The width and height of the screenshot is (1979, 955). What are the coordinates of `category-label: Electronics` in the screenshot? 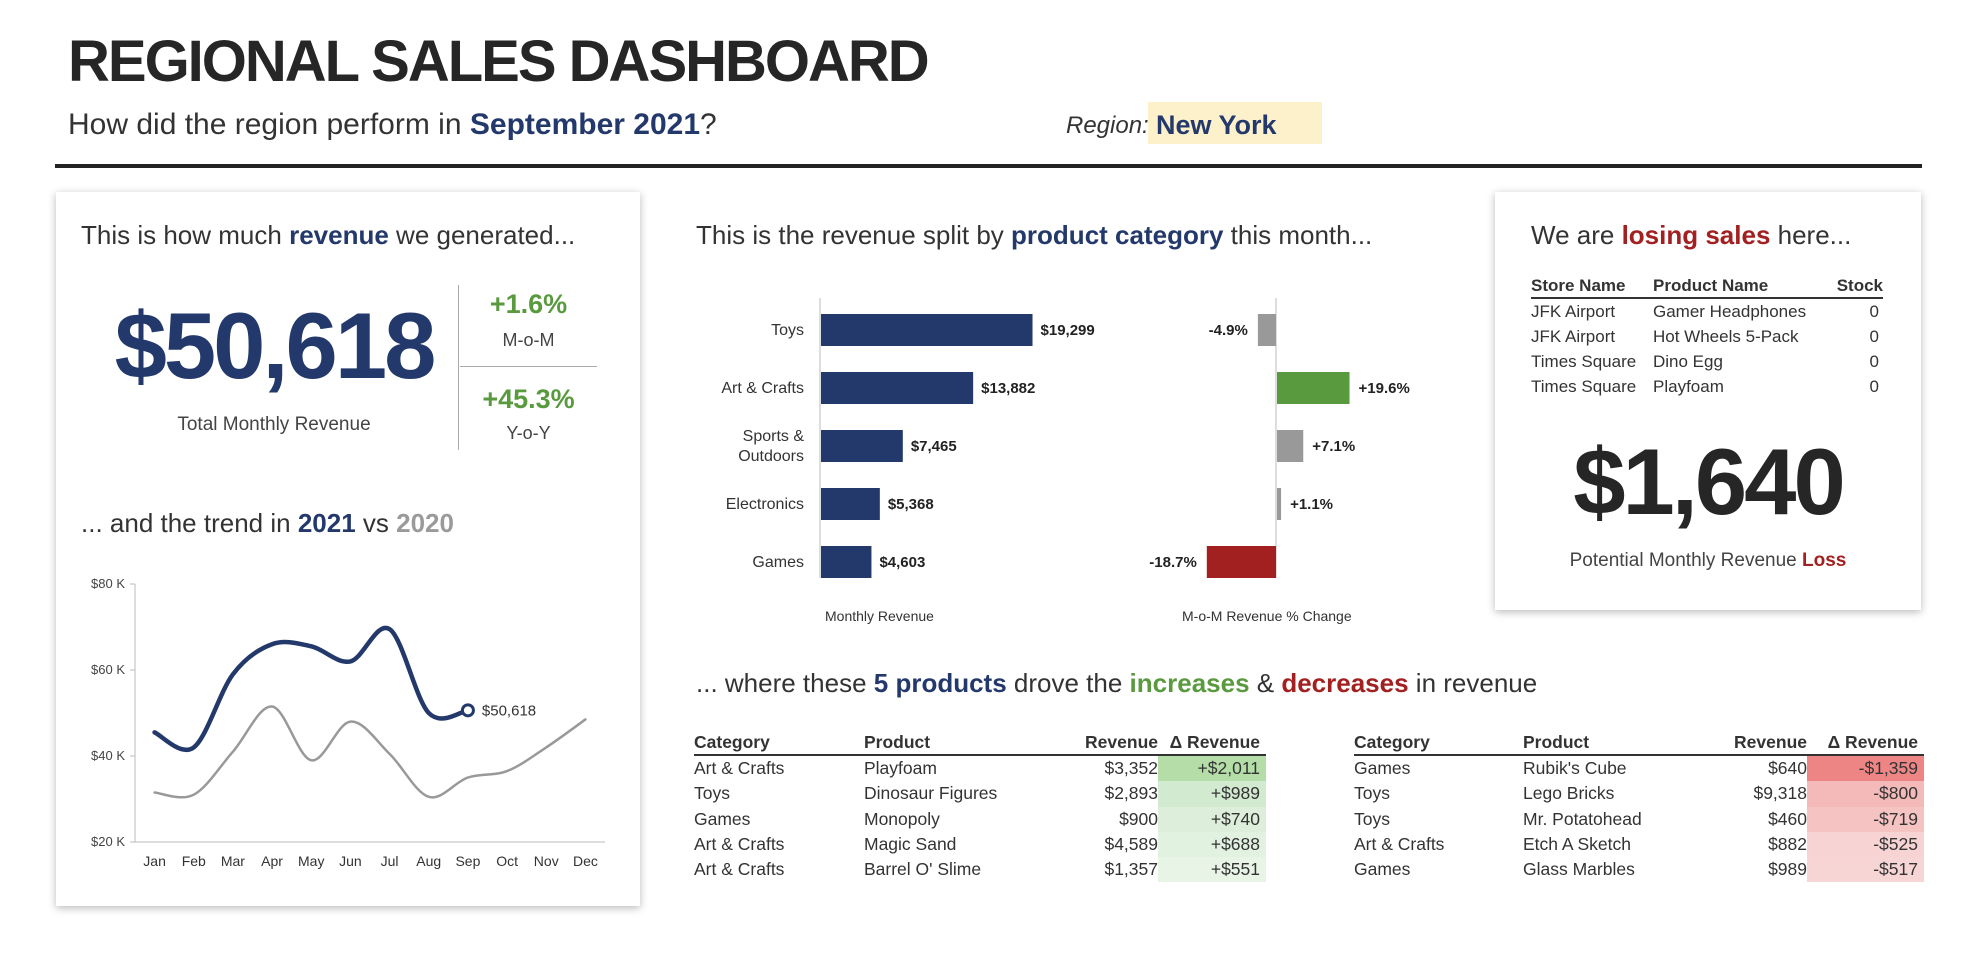 It's located at (765, 504).